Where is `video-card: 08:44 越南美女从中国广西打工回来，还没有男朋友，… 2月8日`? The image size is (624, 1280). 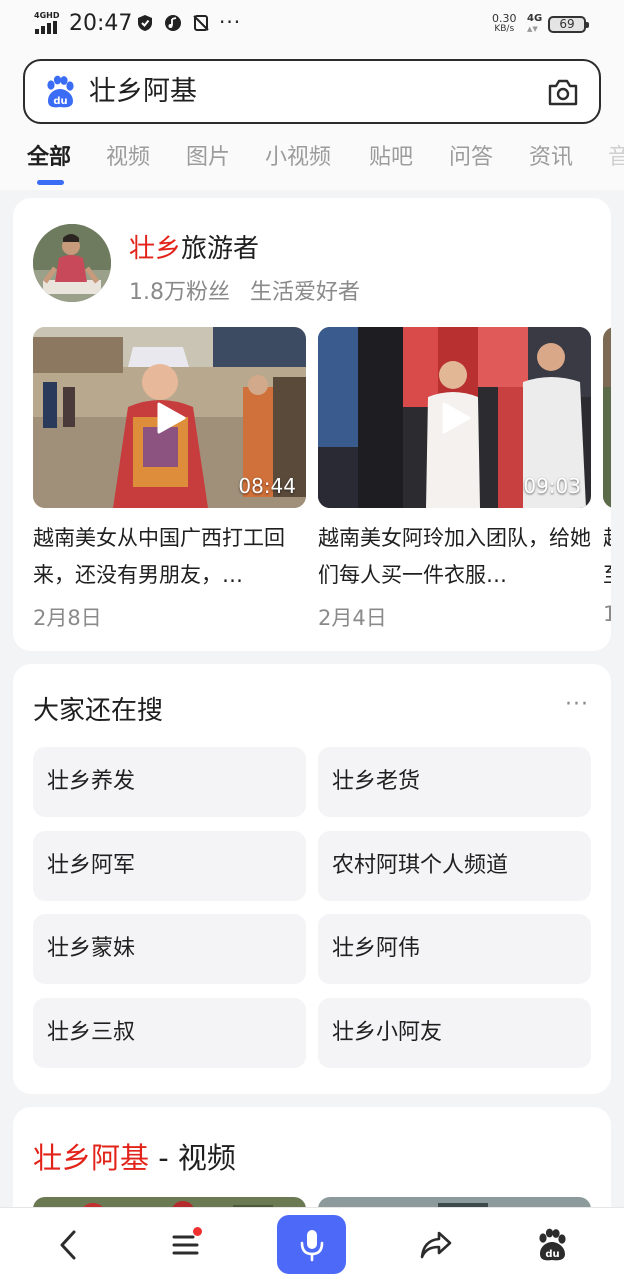 video-card: 08:44 越南美女从中国广西打工回来，还没有男朋友，… 2月8日 is located at coordinates (169, 477).